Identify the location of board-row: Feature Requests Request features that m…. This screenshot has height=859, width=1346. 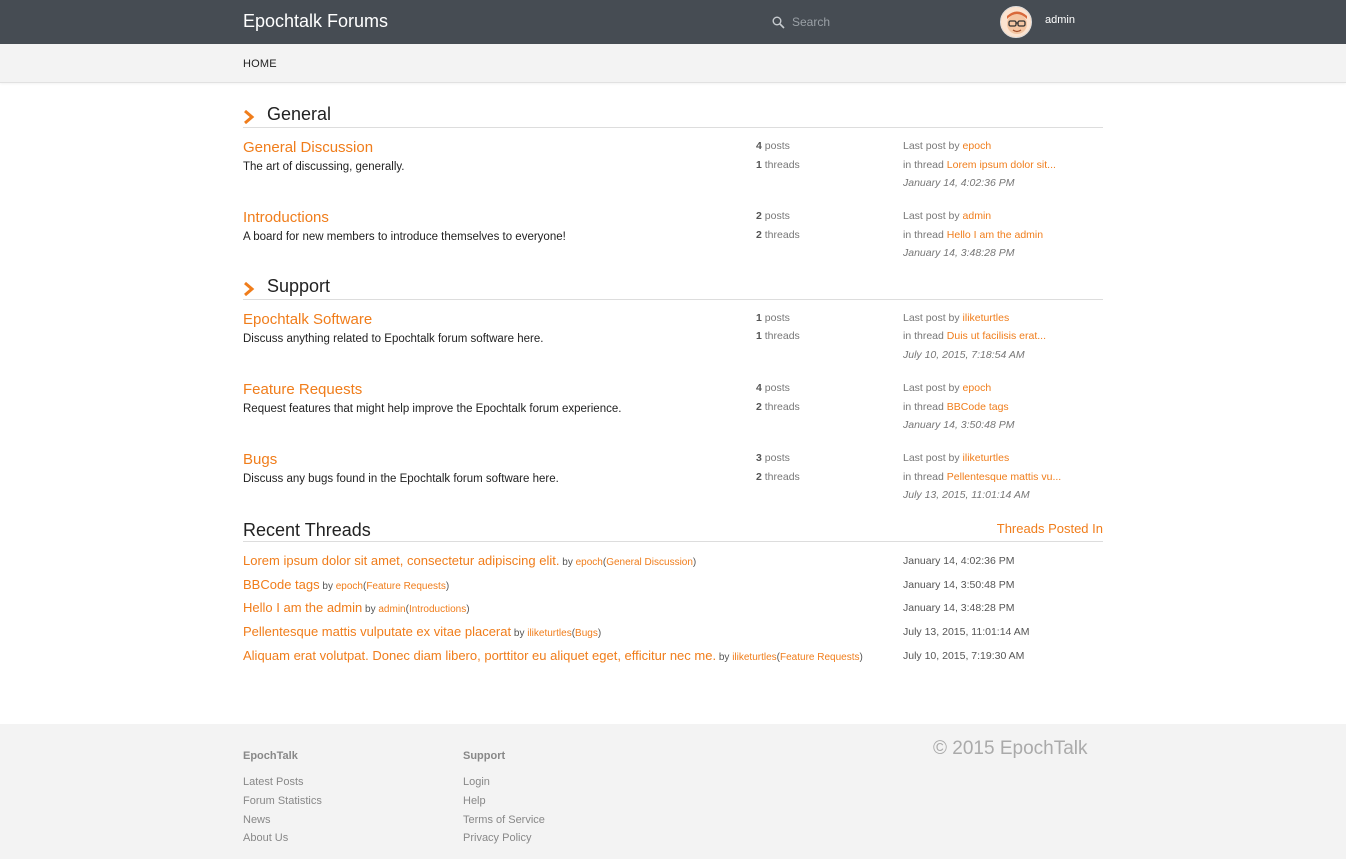
(673, 411).